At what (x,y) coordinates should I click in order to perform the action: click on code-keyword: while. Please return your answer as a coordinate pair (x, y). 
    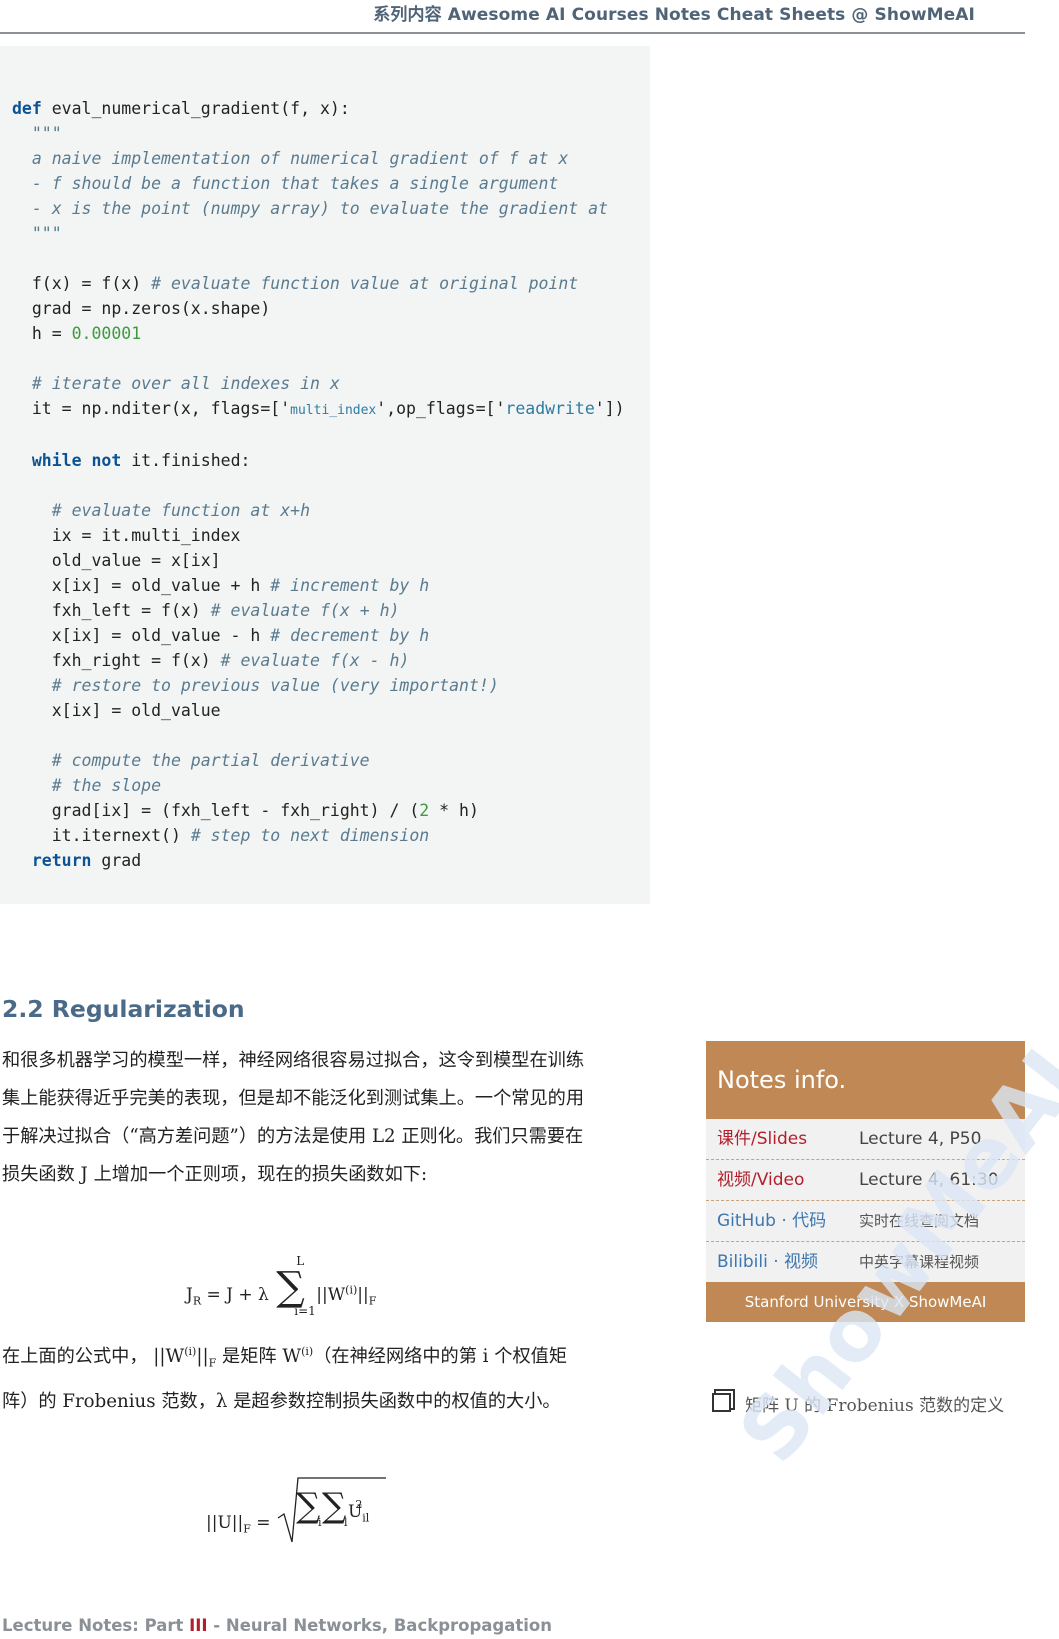
    Looking at the image, I should click on (56, 460).